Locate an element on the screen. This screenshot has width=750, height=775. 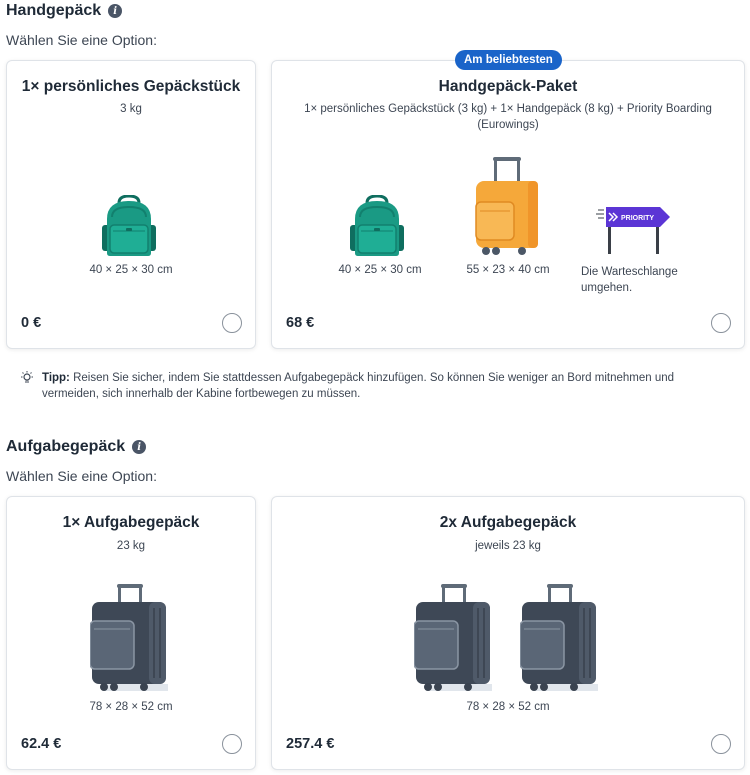
priority-sign-label: PRIORITY is located at coordinates (637, 218).